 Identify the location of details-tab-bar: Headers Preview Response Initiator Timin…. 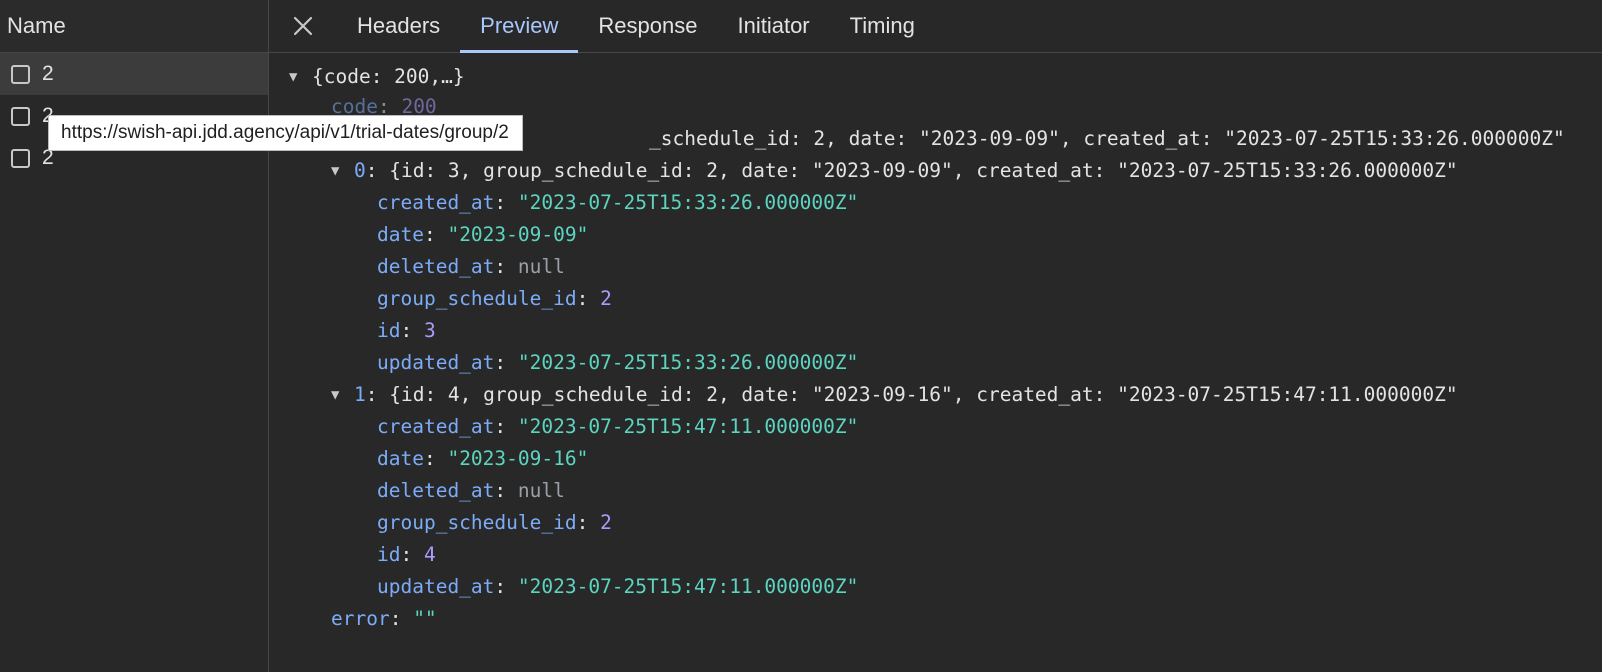
(935, 26).